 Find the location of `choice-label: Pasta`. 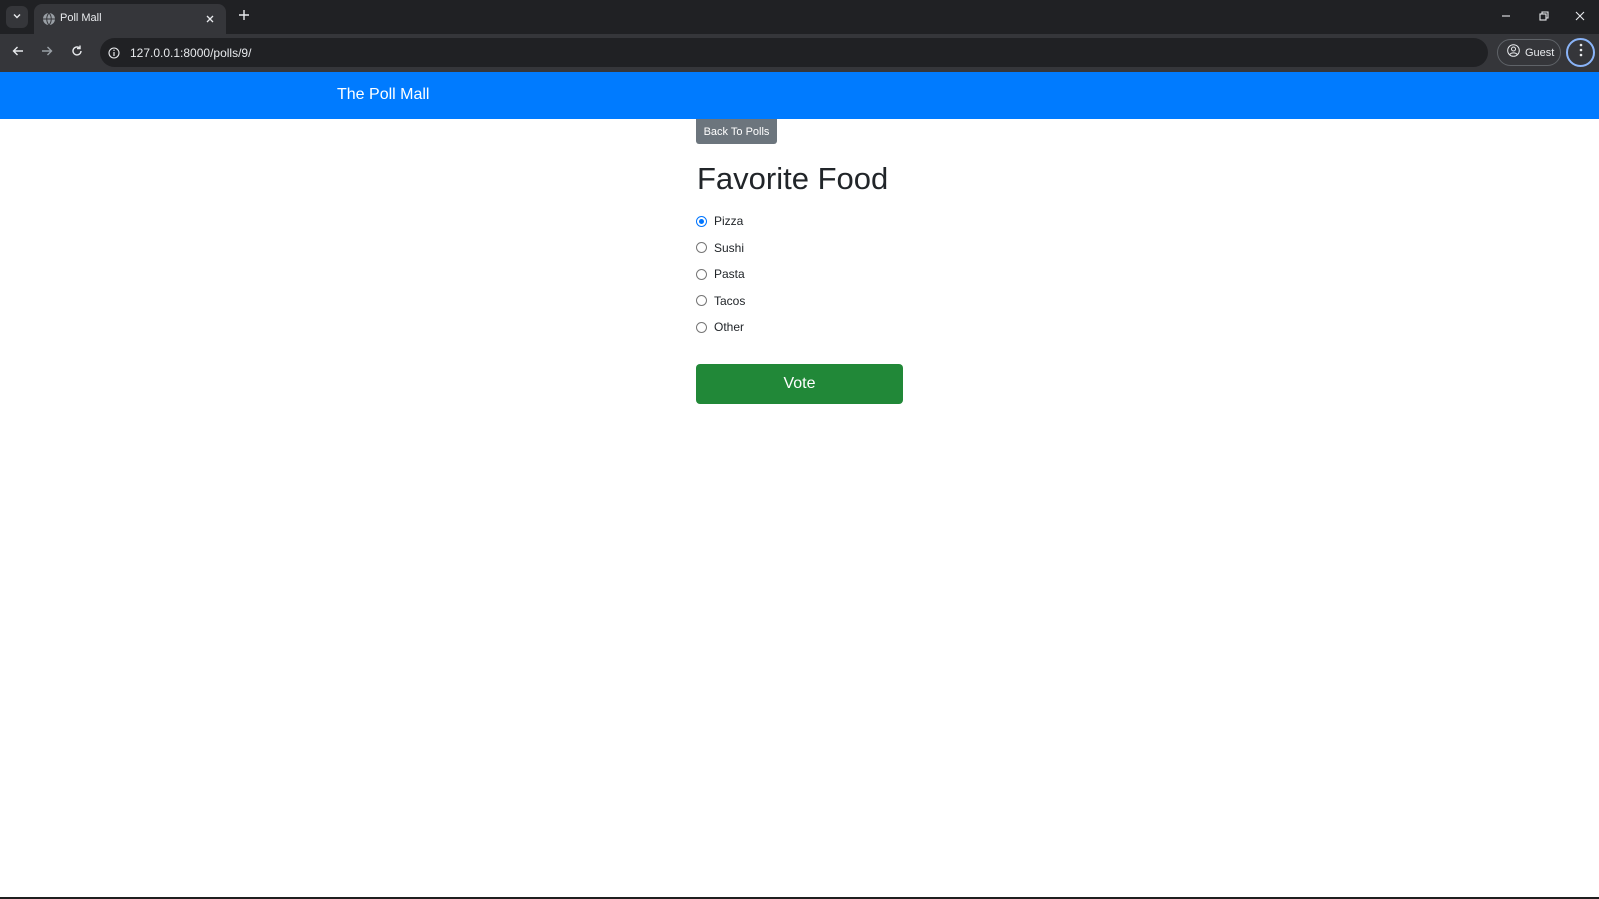

choice-label: Pasta is located at coordinates (729, 274).